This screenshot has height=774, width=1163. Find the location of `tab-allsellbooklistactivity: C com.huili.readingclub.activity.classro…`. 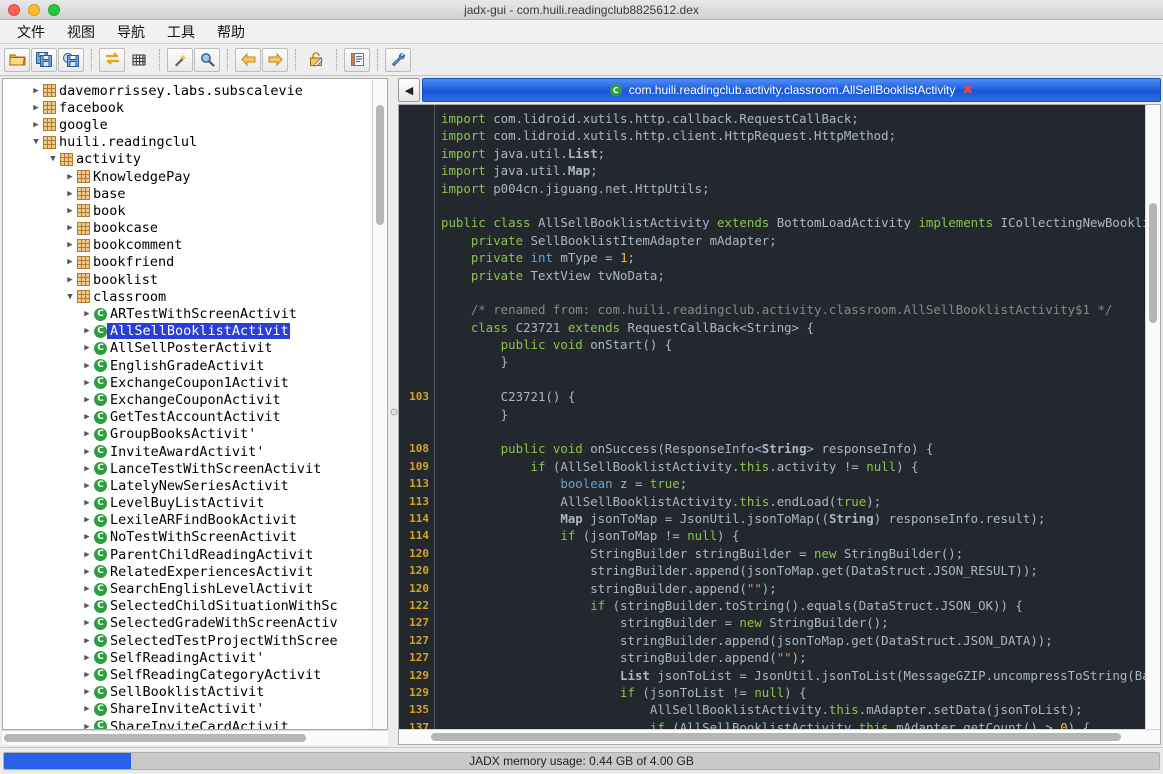

tab-allsellbooklistactivity: C com.huili.readingclub.activity.classro… is located at coordinates (791, 90).